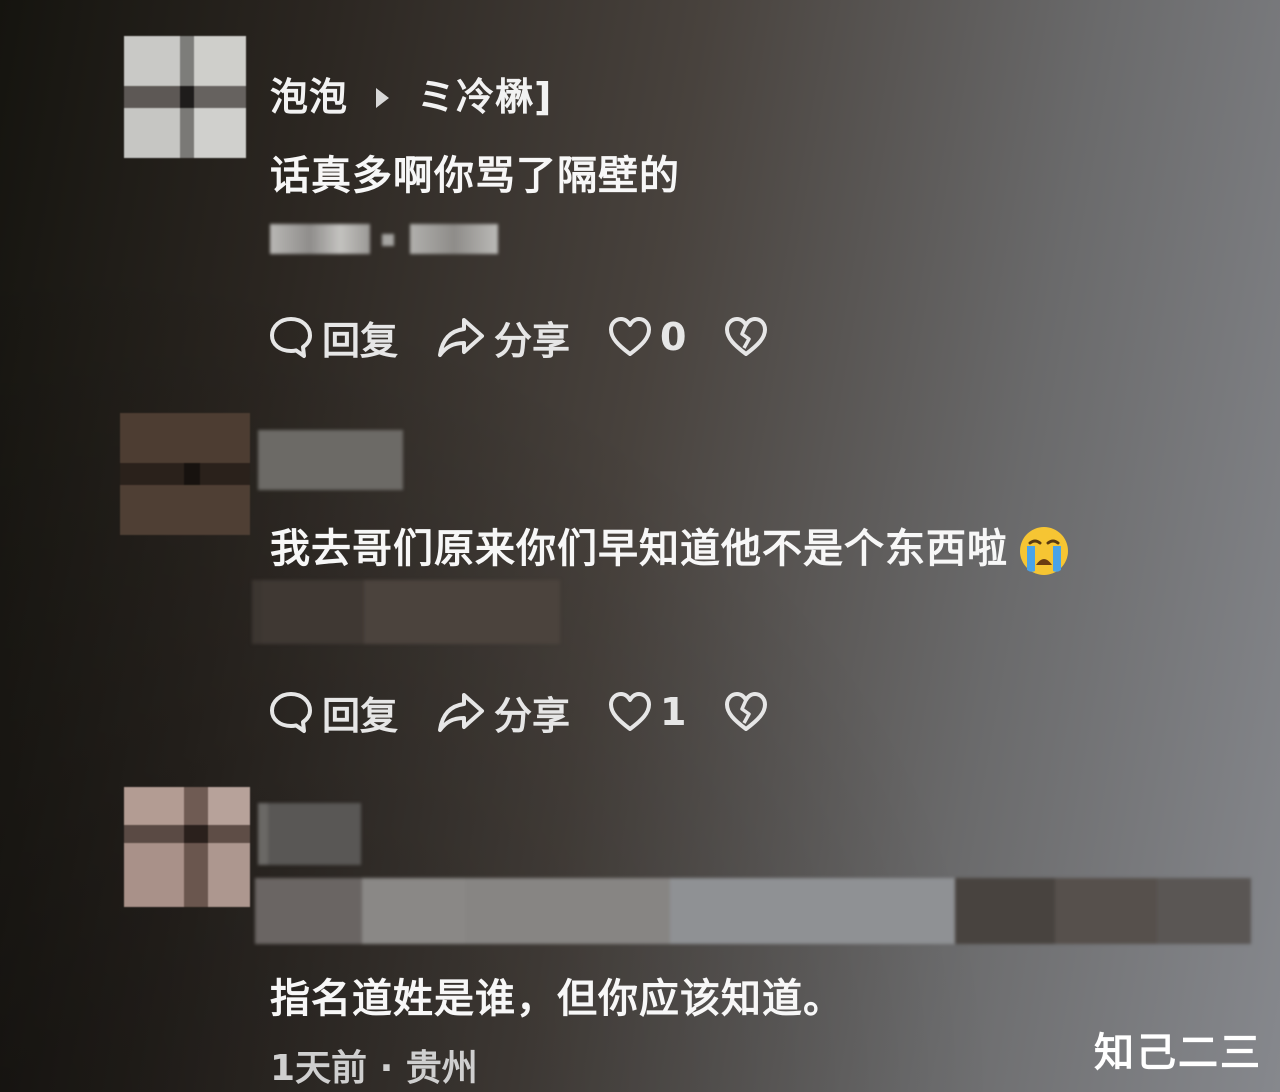 This screenshot has height=1092, width=1280. Describe the element at coordinates (639, 549) in the screenshot. I see `comment-text: 我去哥们原来你们早知道他不是个东西啦` at that location.